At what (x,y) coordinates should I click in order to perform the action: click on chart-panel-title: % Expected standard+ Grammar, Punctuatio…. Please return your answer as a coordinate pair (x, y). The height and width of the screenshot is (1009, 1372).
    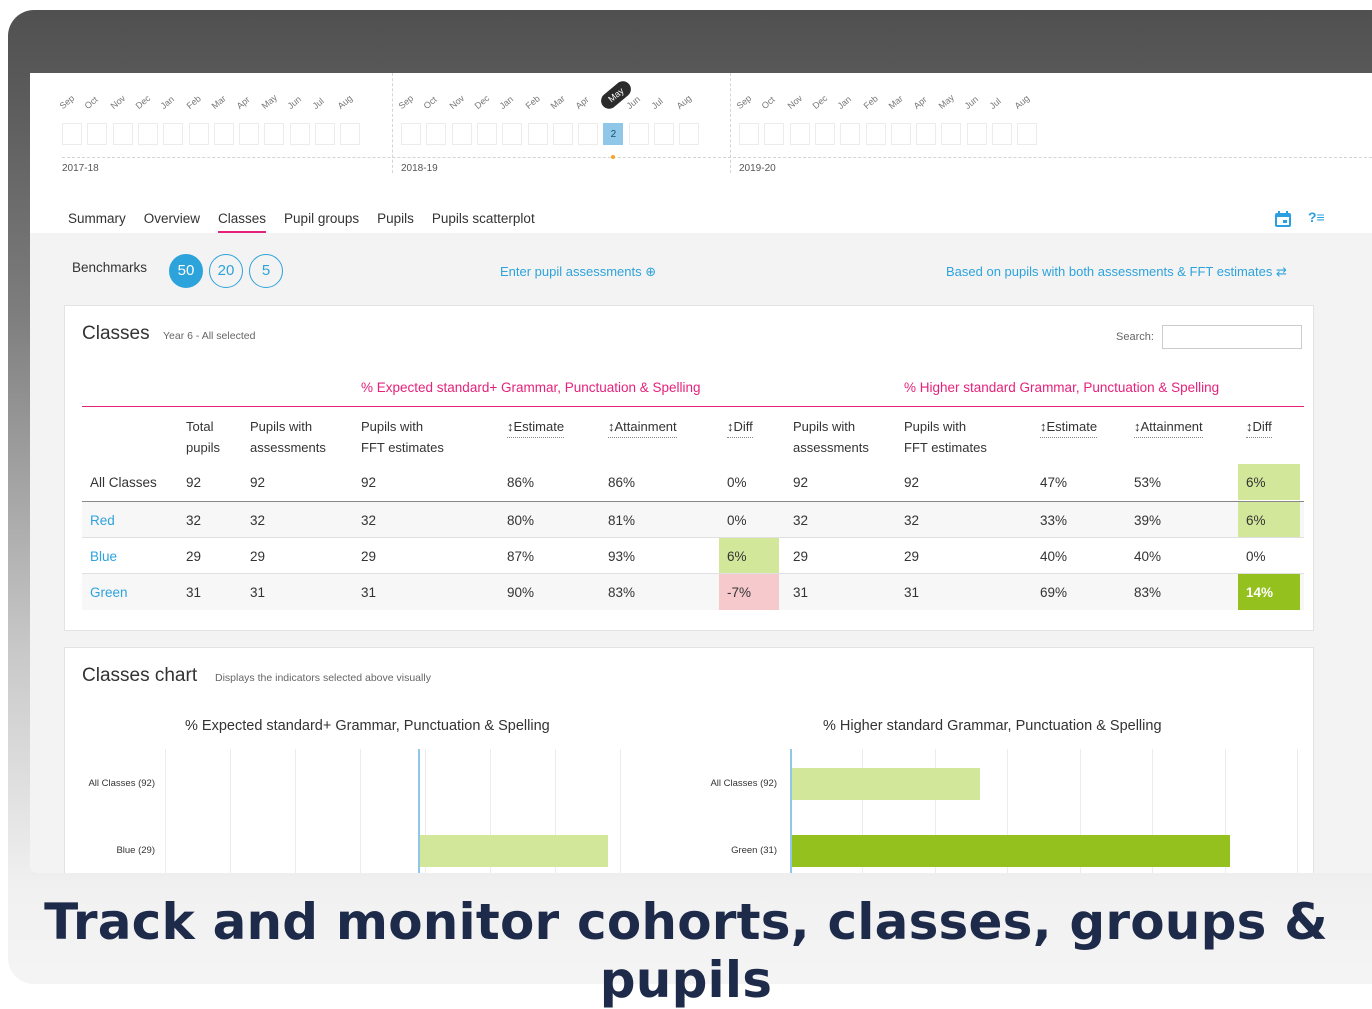
    Looking at the image, I should click on (367, 726).